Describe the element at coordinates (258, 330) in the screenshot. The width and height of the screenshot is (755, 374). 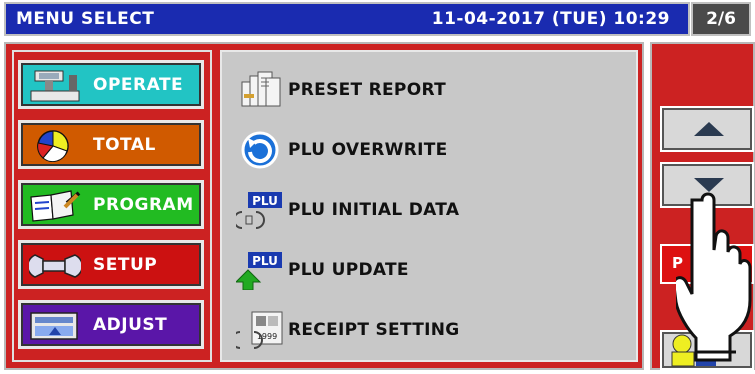
I see `receipt-icon: 1999` at that location.